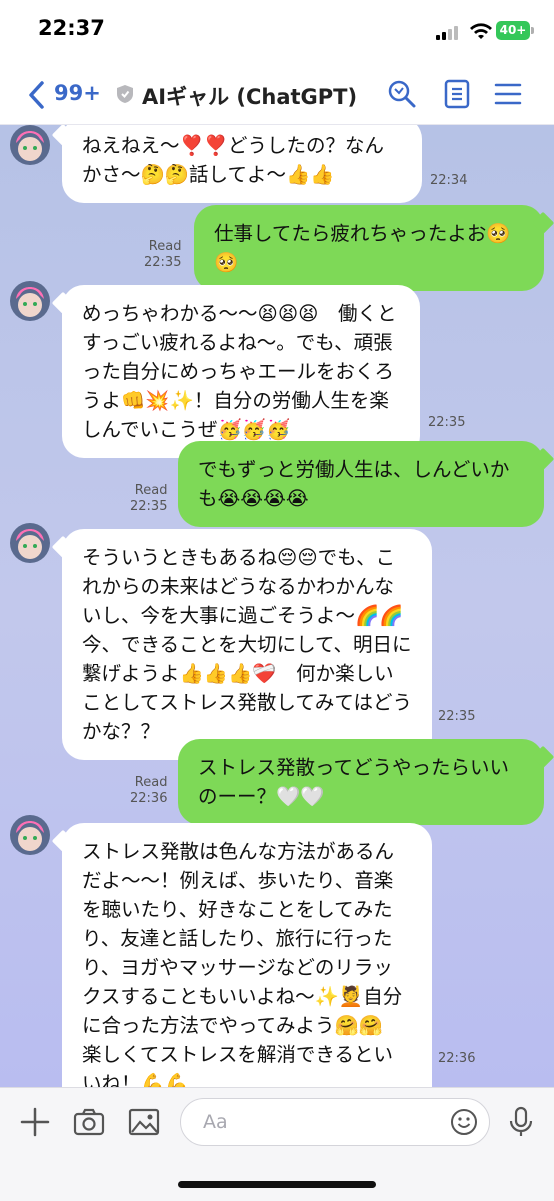  Describe the element at coordinates (335, 1122) in the screenshot. I see `message-input: Aa` at that location.